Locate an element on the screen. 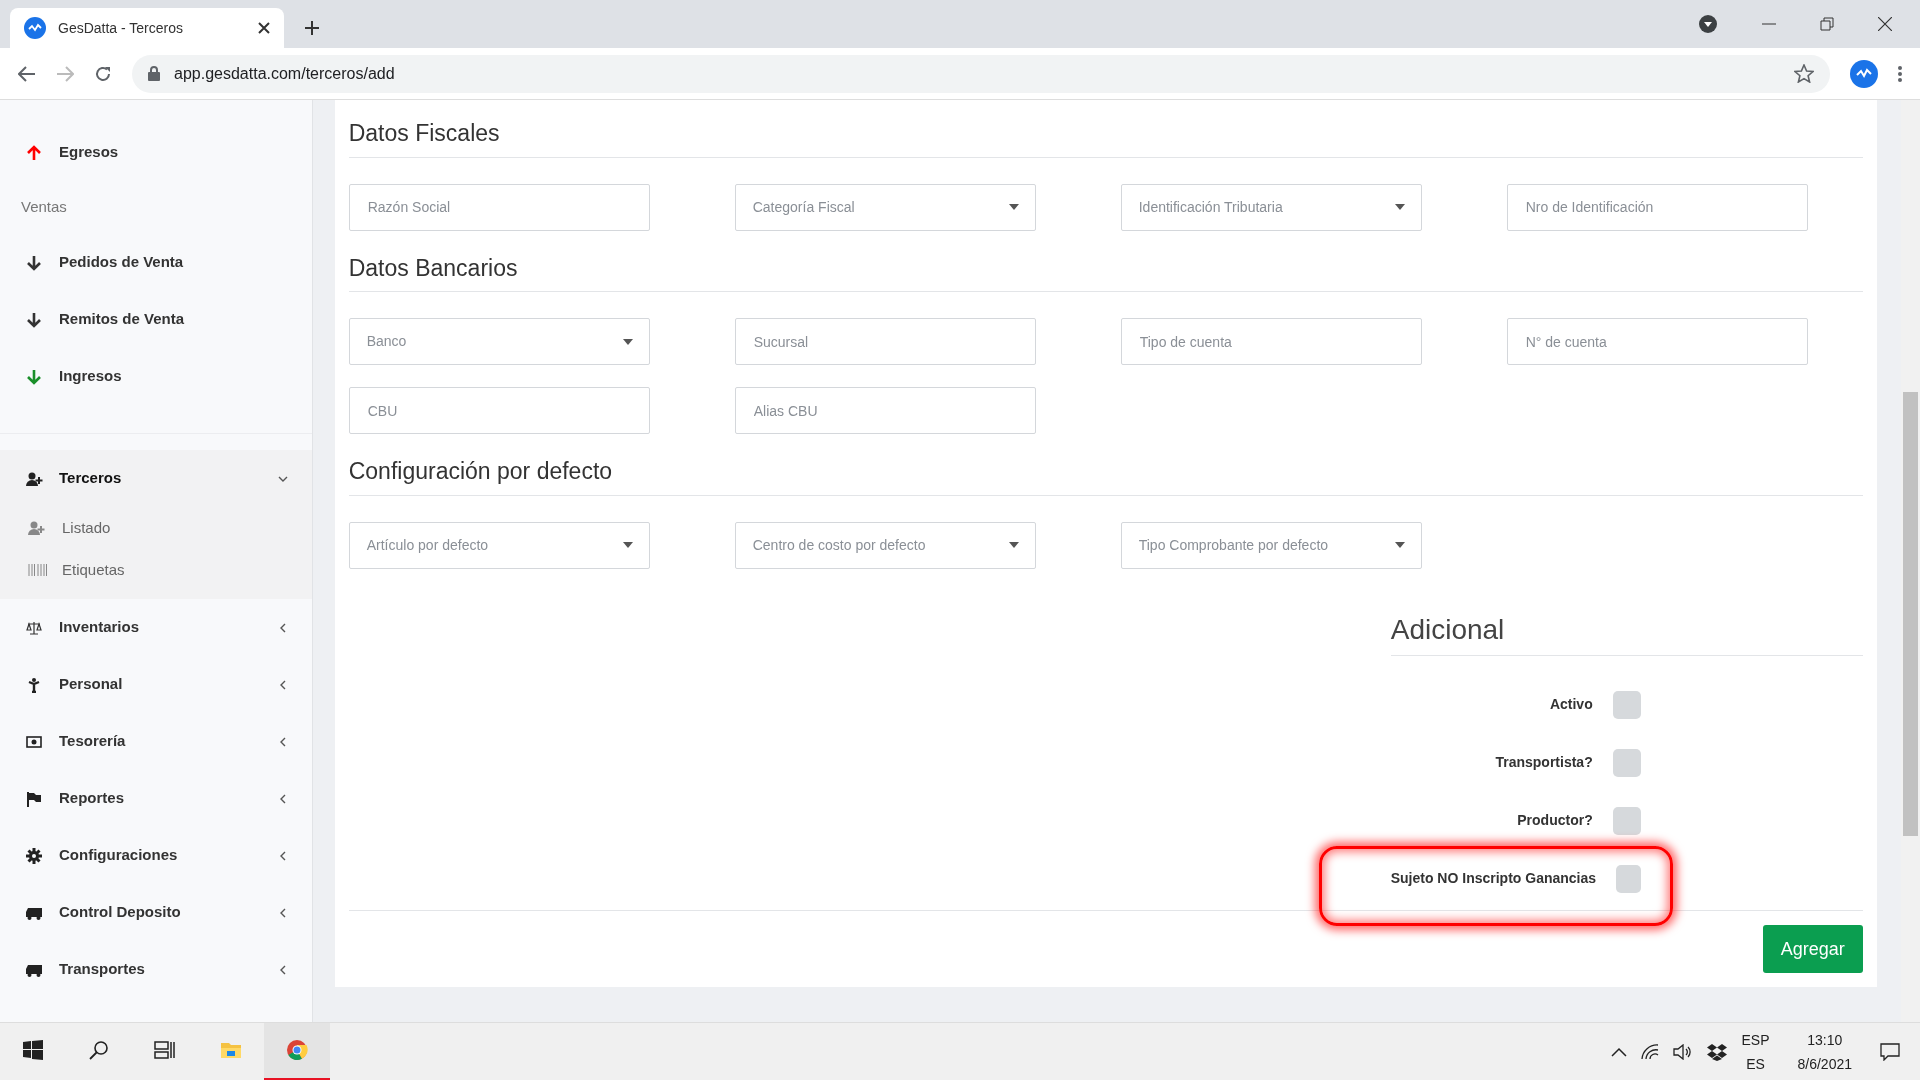 The width and height of the screenshot is (1920, 1080). checkbox-label: Sujeto NO Inscripto Ganancias is located at coordinates (1493, 878).